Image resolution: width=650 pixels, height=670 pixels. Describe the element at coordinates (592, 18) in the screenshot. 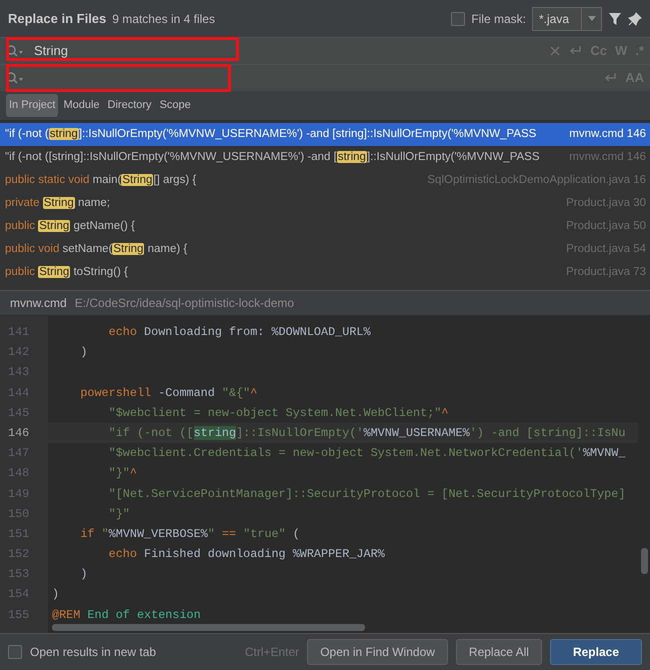

I see `dropdown-arrow-icon` at that location.